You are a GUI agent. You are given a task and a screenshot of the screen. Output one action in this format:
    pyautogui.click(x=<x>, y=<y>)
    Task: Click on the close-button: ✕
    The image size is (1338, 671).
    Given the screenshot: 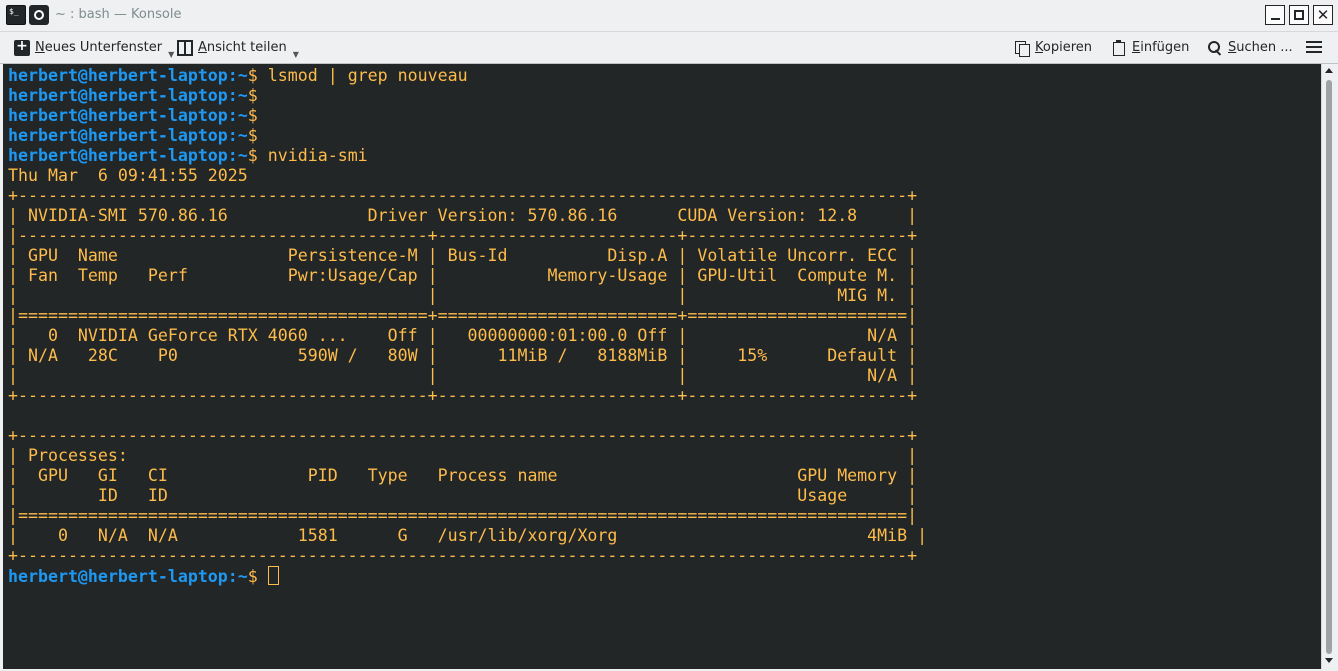 What is the action you would take?
    pyautogui.click(x=1323, y=15)
    